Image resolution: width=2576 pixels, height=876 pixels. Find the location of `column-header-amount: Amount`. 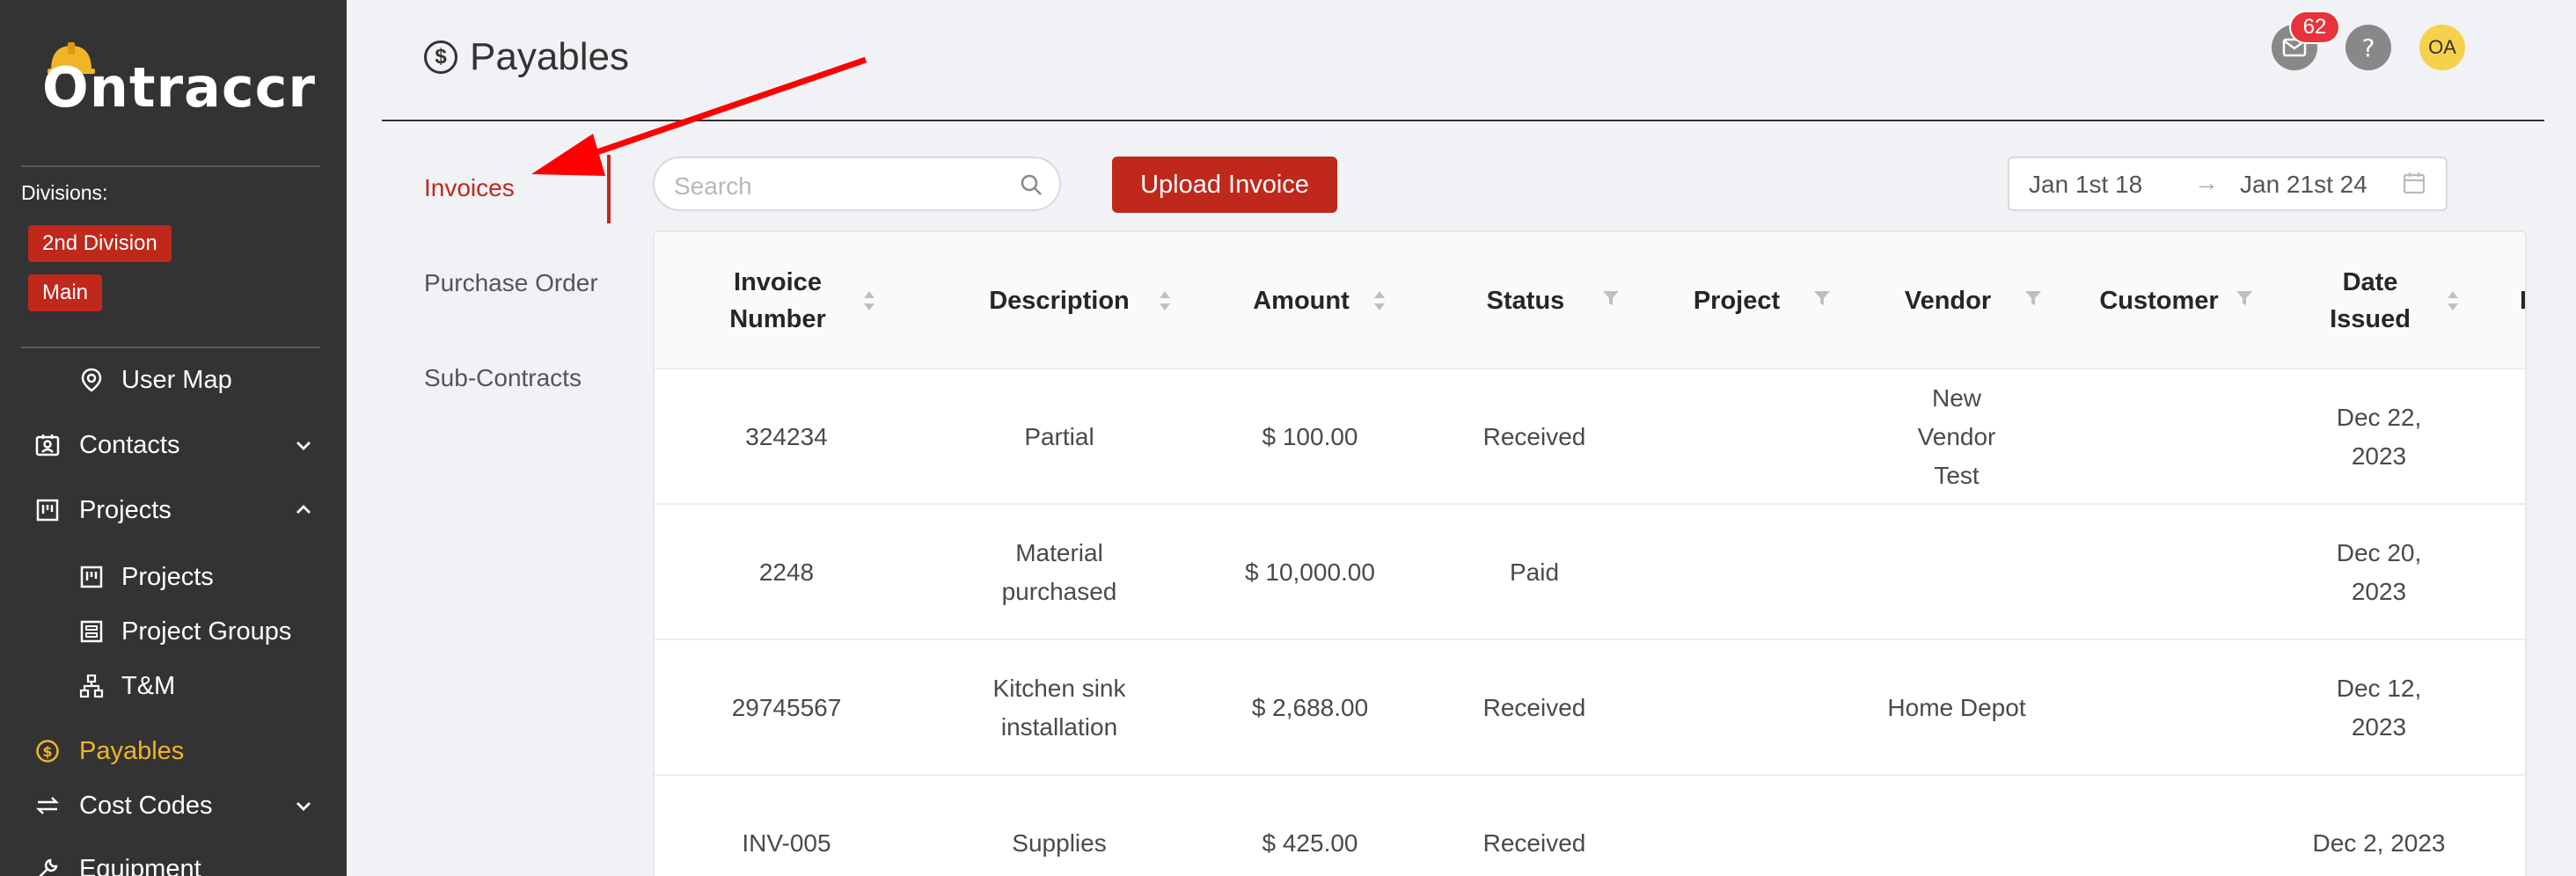

column-header-amount: Amount is located at coordinates (1301, 300).